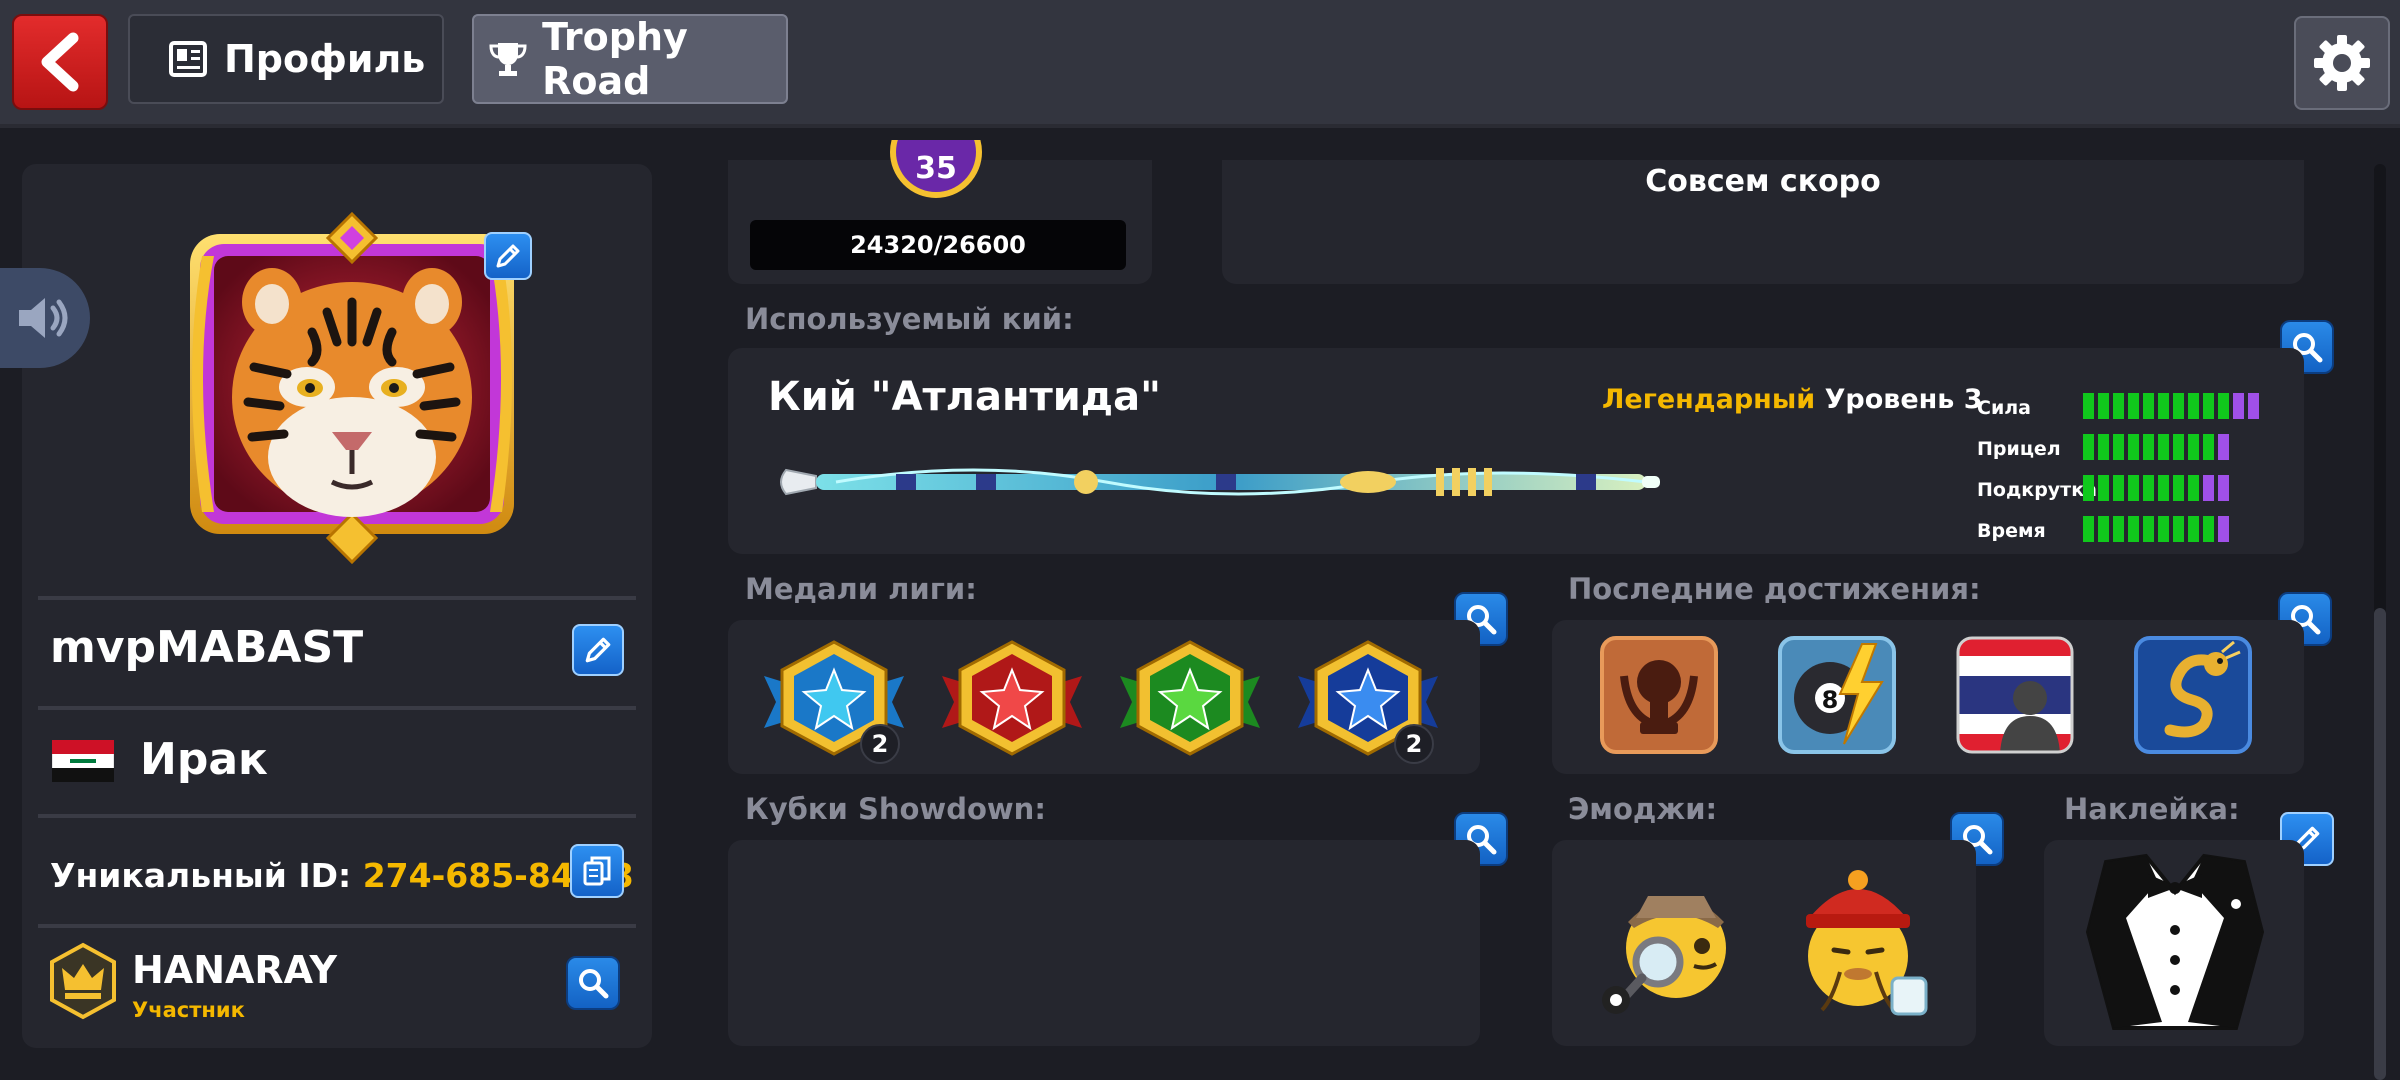 This screenshot has width=2400, height=1080. I want to click on avatar, so click(352, 382).